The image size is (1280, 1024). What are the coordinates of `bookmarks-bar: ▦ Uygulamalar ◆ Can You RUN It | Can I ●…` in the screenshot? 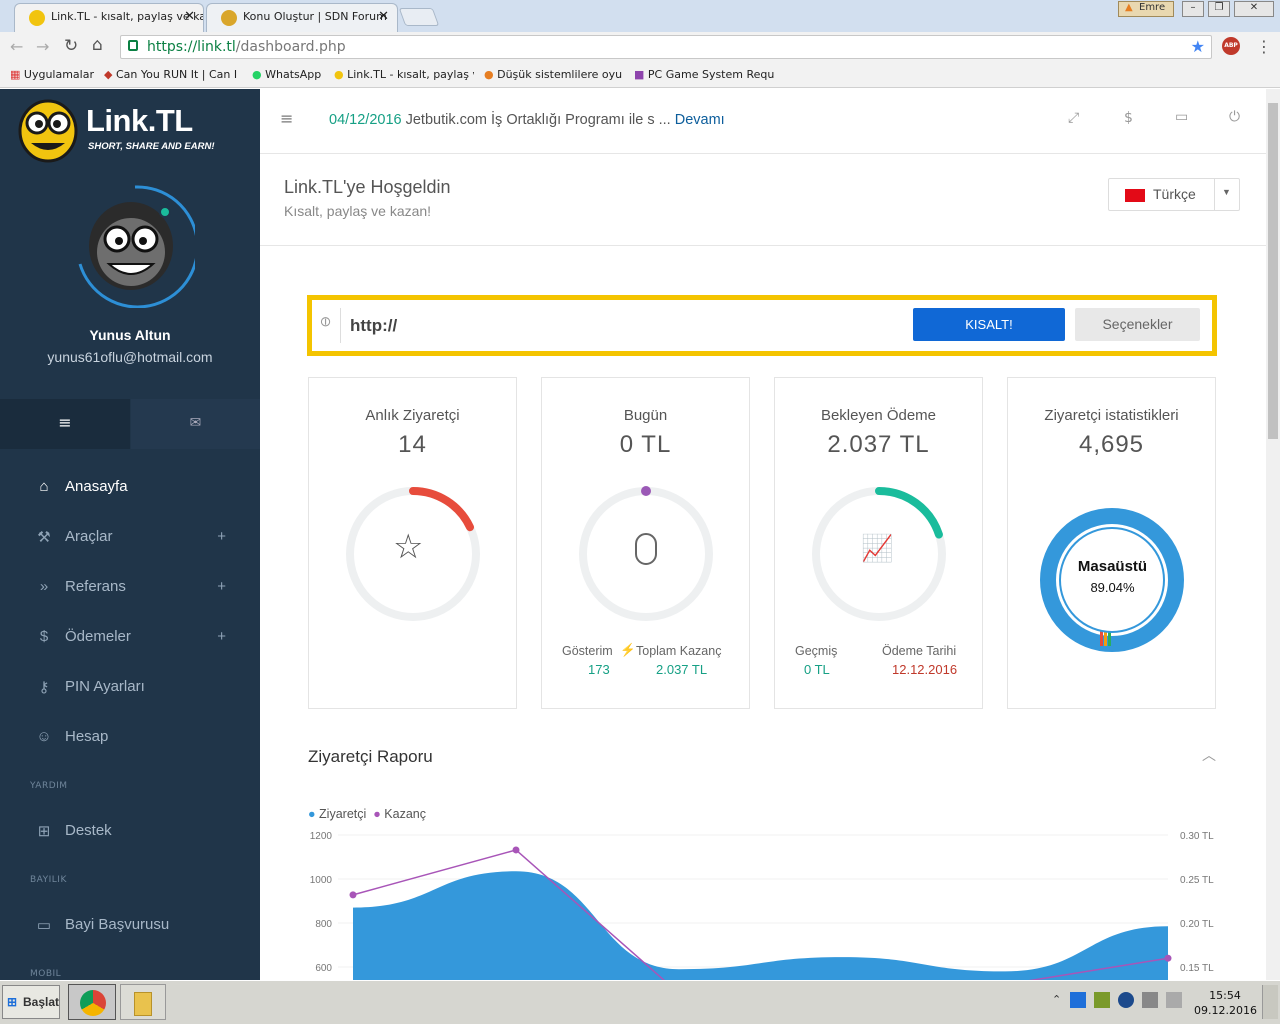 It's located at (640, 75).